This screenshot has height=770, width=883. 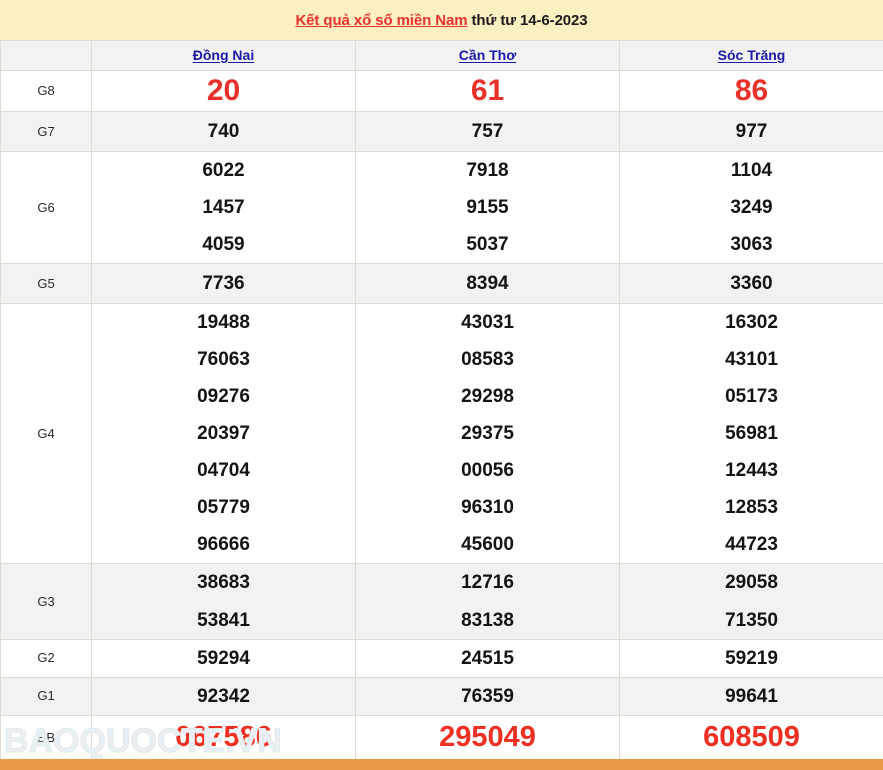 I want to click on province-label-soc-trang: Sóc Trăng, so click(x=752, y=55).